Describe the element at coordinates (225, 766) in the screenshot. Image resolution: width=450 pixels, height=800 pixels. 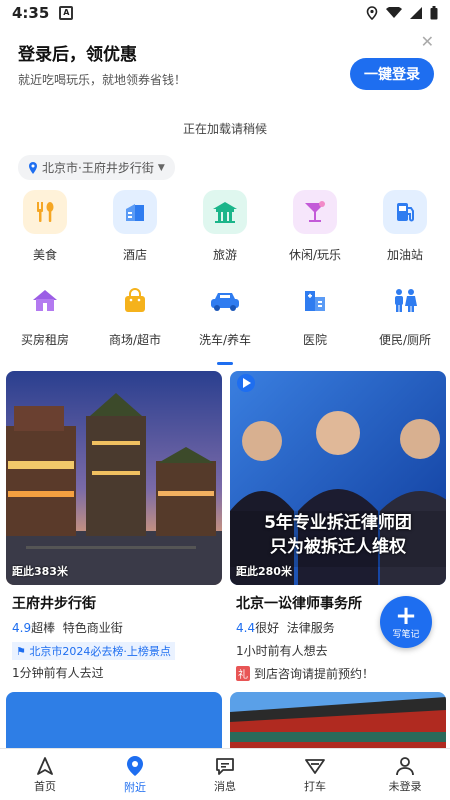
I see `message-icon` at that location.